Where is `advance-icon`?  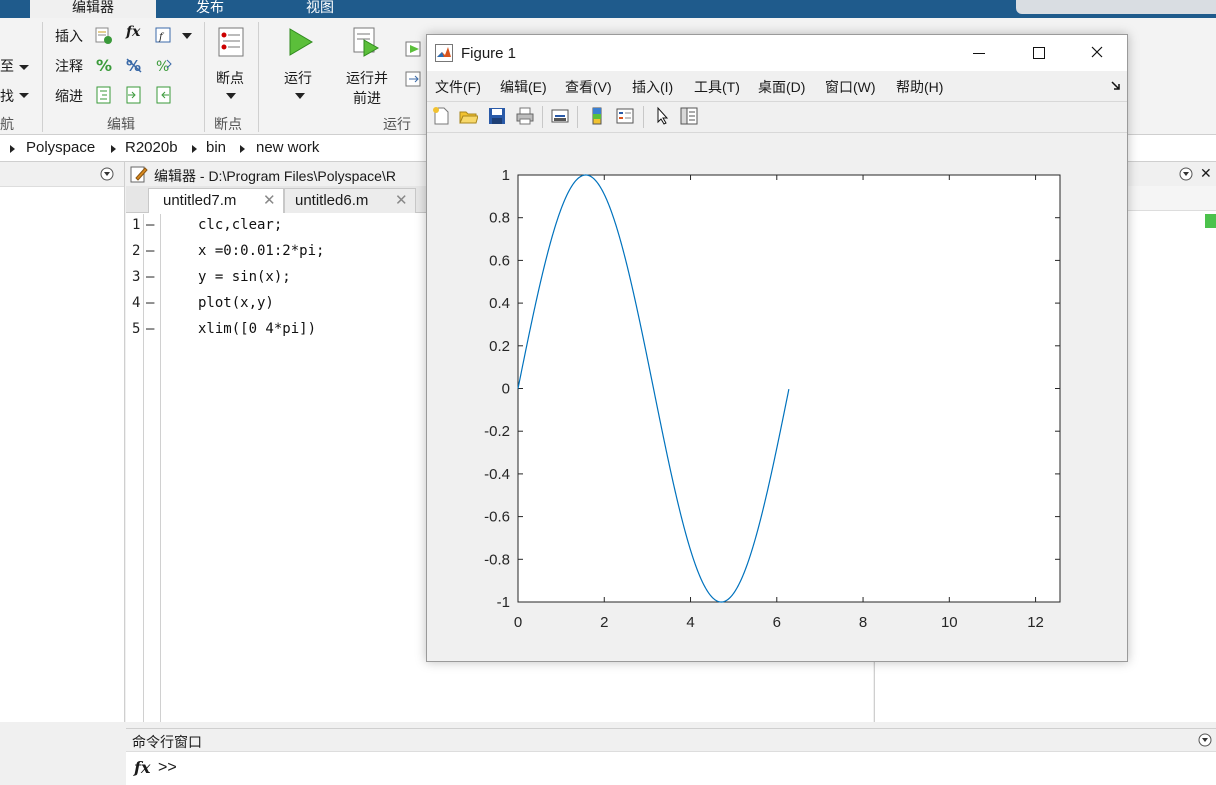
advance-icon is located at coordinates (414, 79).